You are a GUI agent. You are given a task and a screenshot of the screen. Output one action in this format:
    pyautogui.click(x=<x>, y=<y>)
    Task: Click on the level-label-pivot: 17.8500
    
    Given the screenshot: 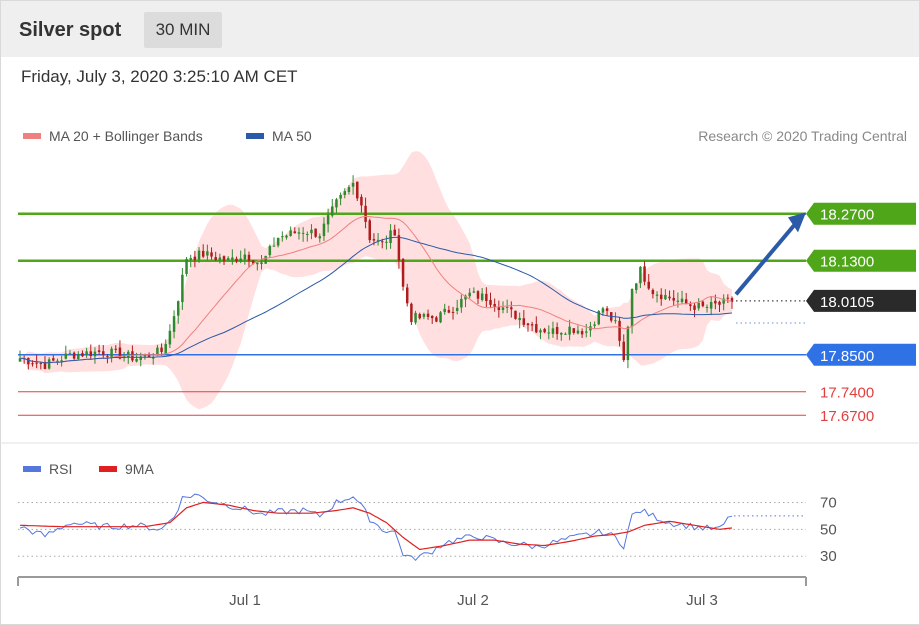 What is the action you would take?
    pyautogui.click(x=847, y=356)
    